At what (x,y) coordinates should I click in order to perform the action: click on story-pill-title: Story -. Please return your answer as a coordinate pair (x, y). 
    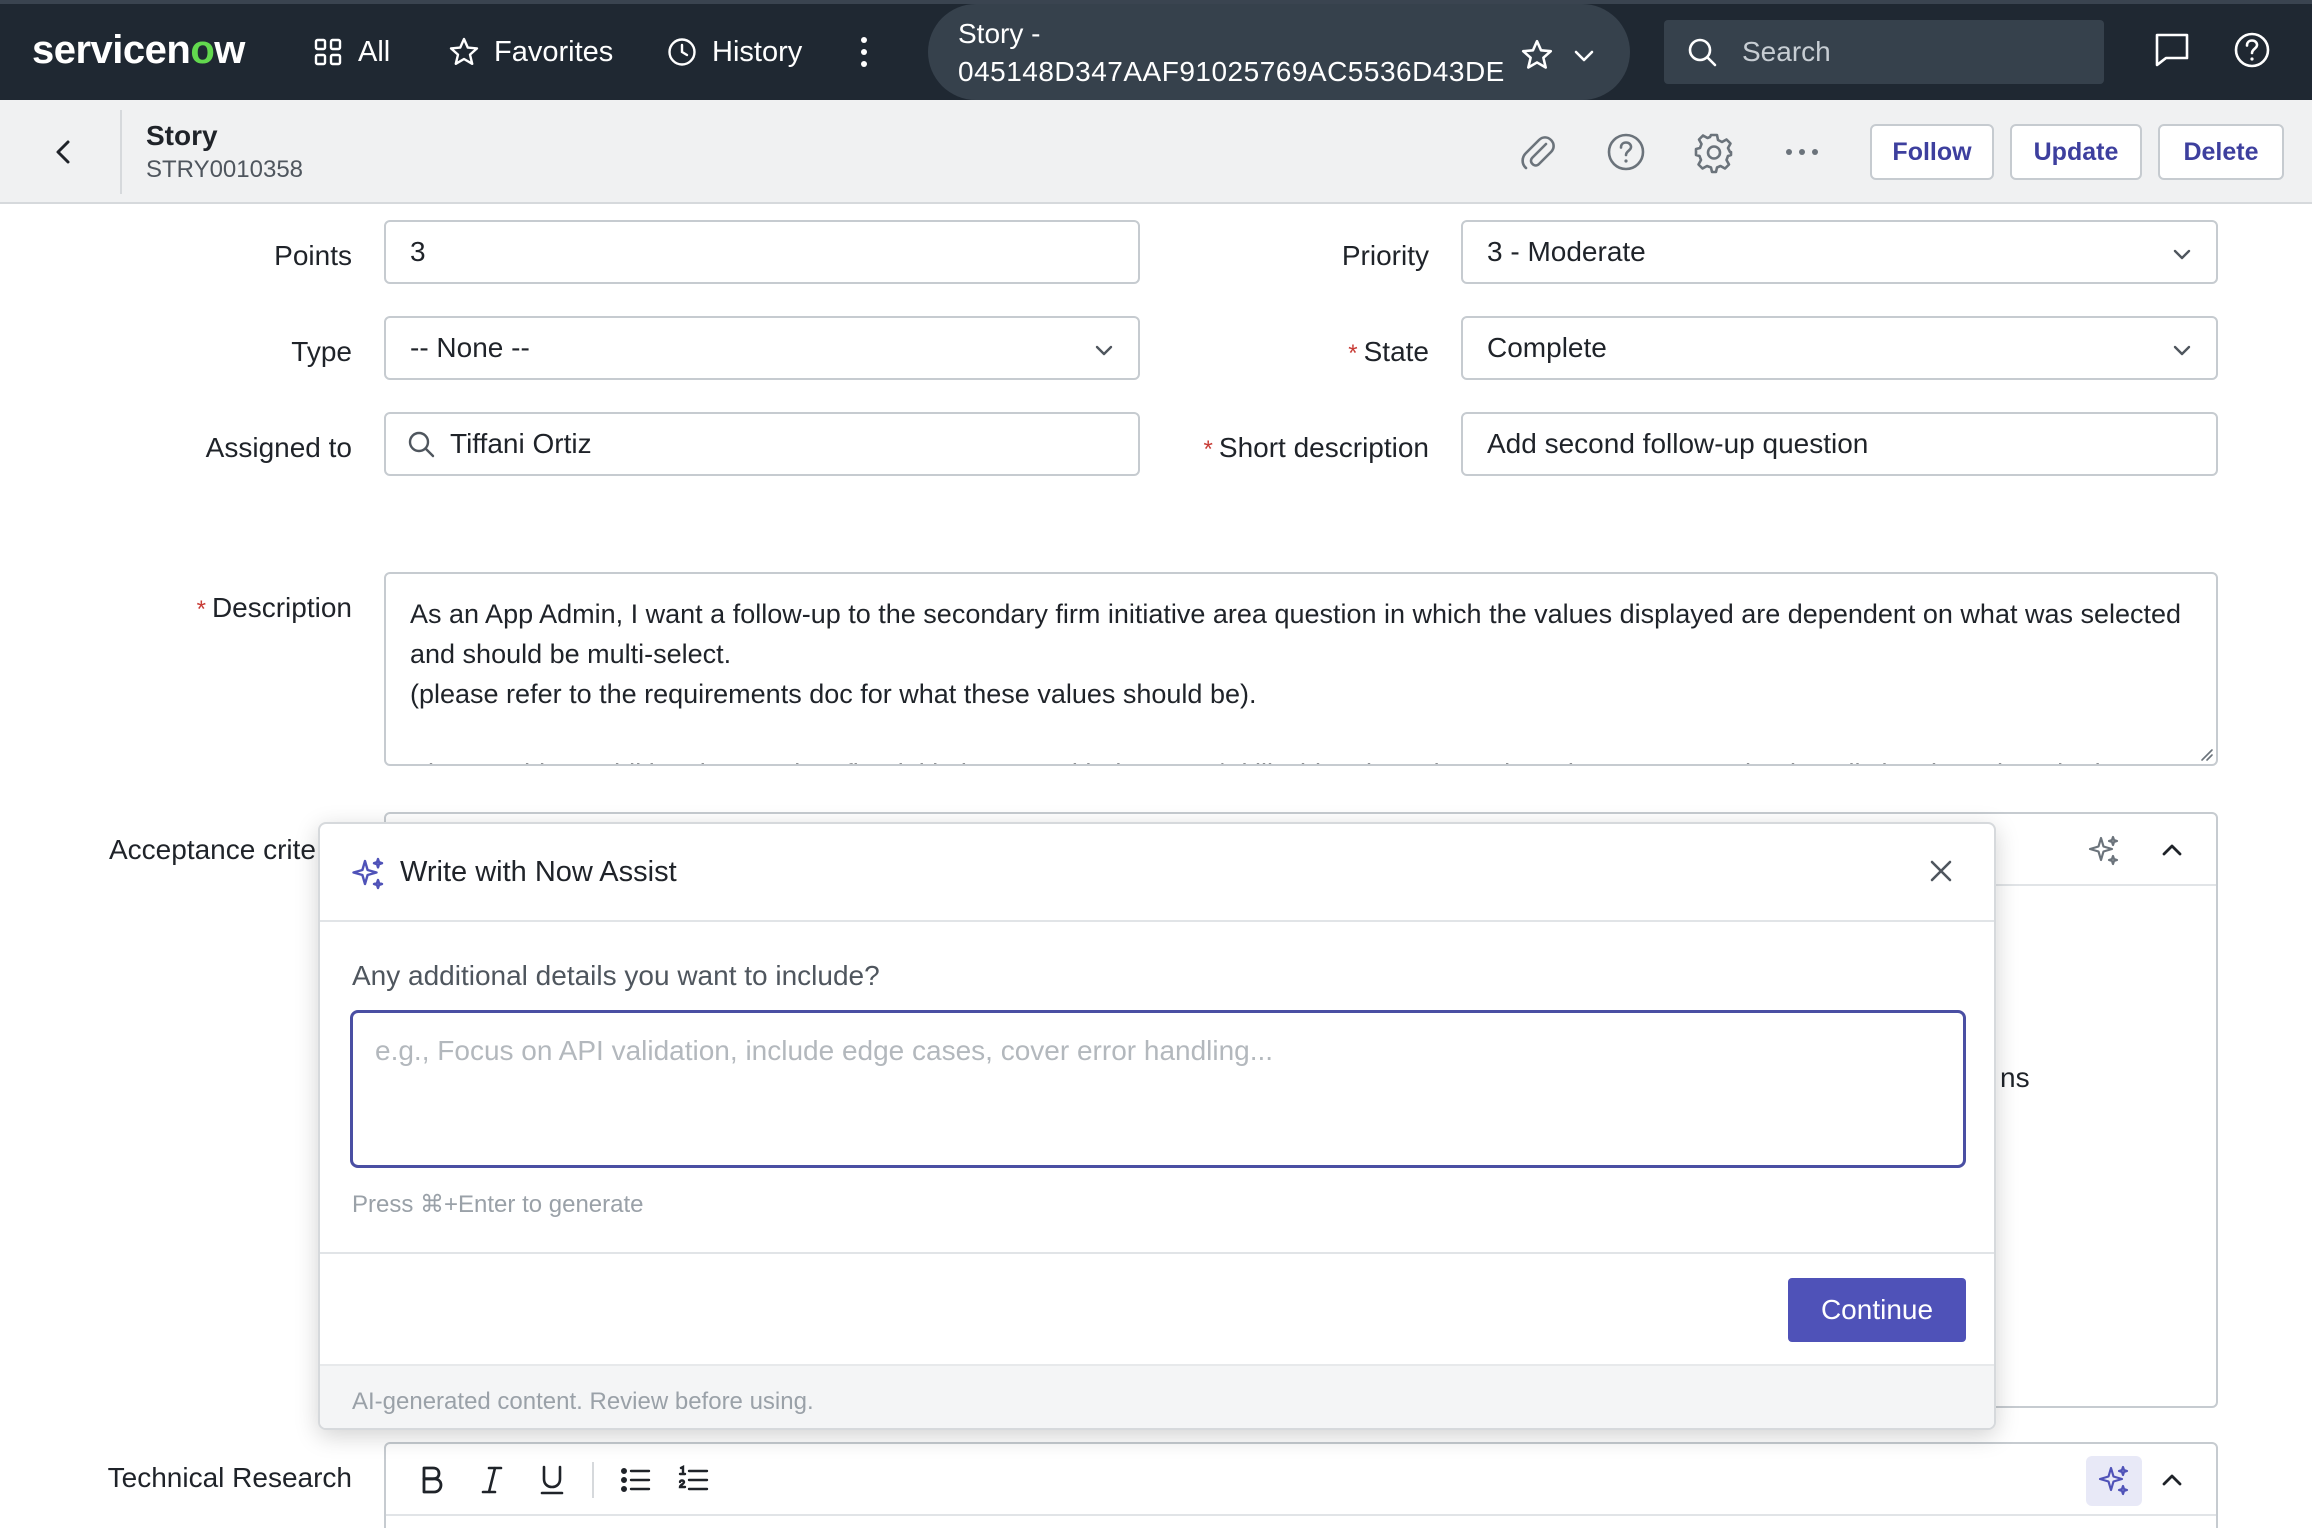
    Looking at the image, I should click on (999, 33).